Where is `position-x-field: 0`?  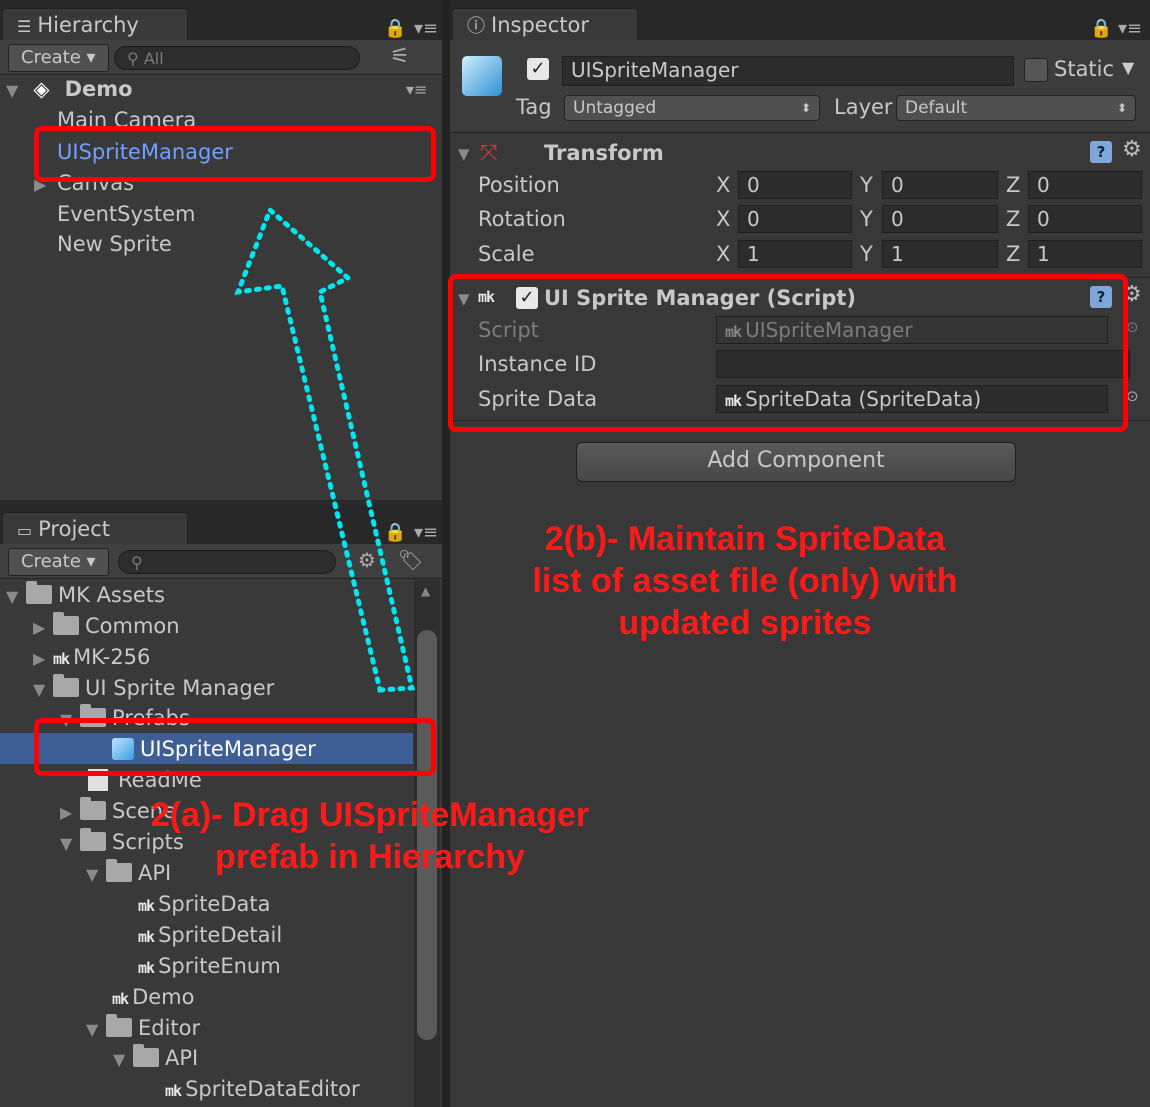 position-x-field: 0 is located at coordinates (795, 185).